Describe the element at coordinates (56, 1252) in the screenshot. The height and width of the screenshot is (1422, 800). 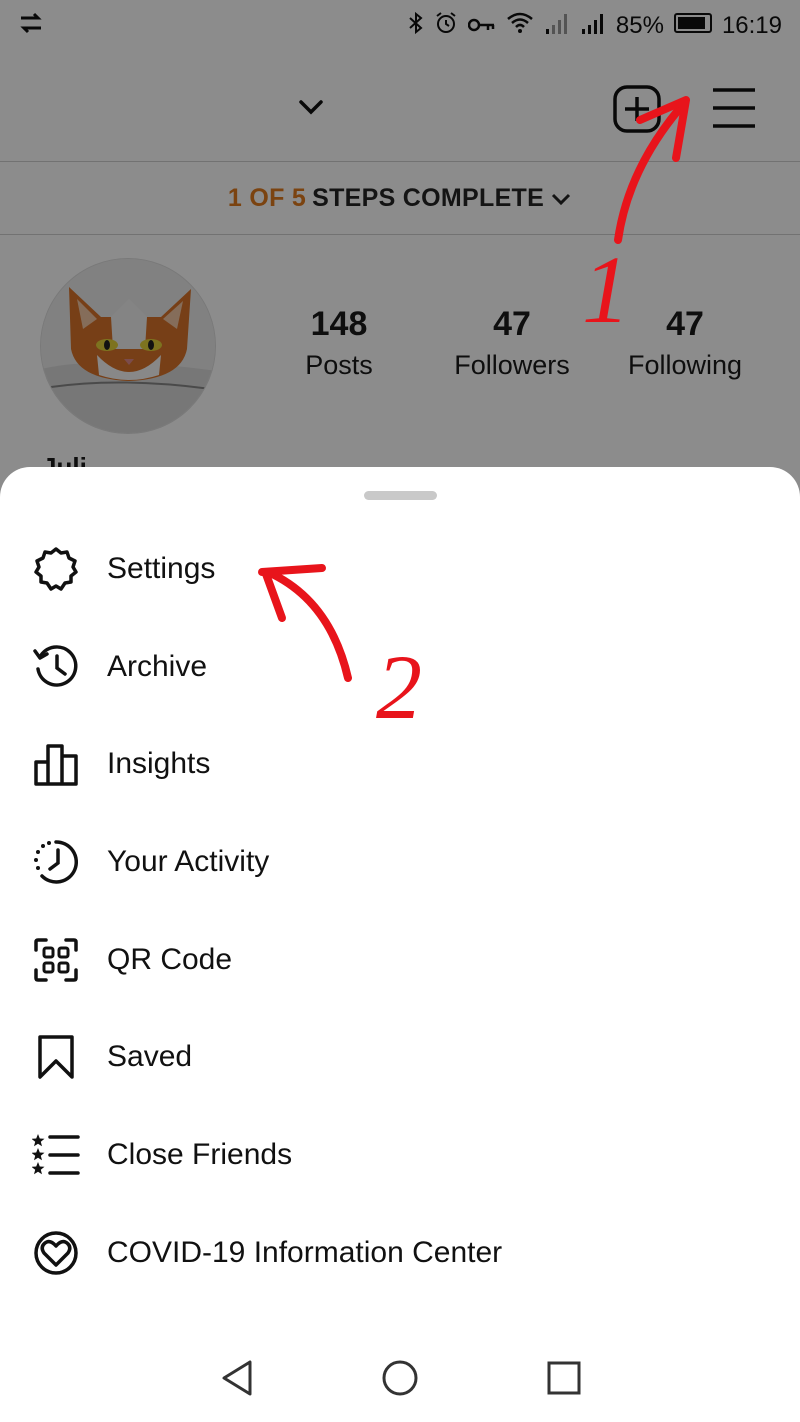
I see `covid-info-icon` at that location.